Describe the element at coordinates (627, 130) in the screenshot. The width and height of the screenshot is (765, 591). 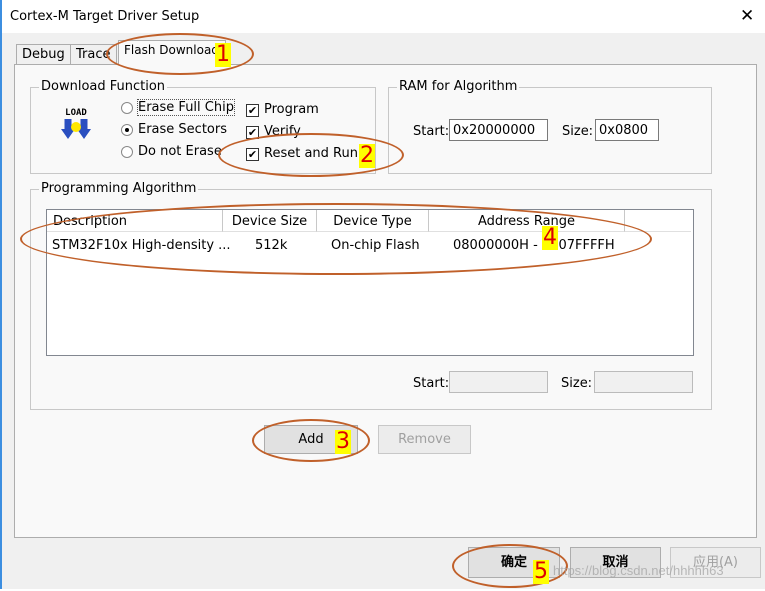
I see `ram-size-input: 0x0800` at that location.